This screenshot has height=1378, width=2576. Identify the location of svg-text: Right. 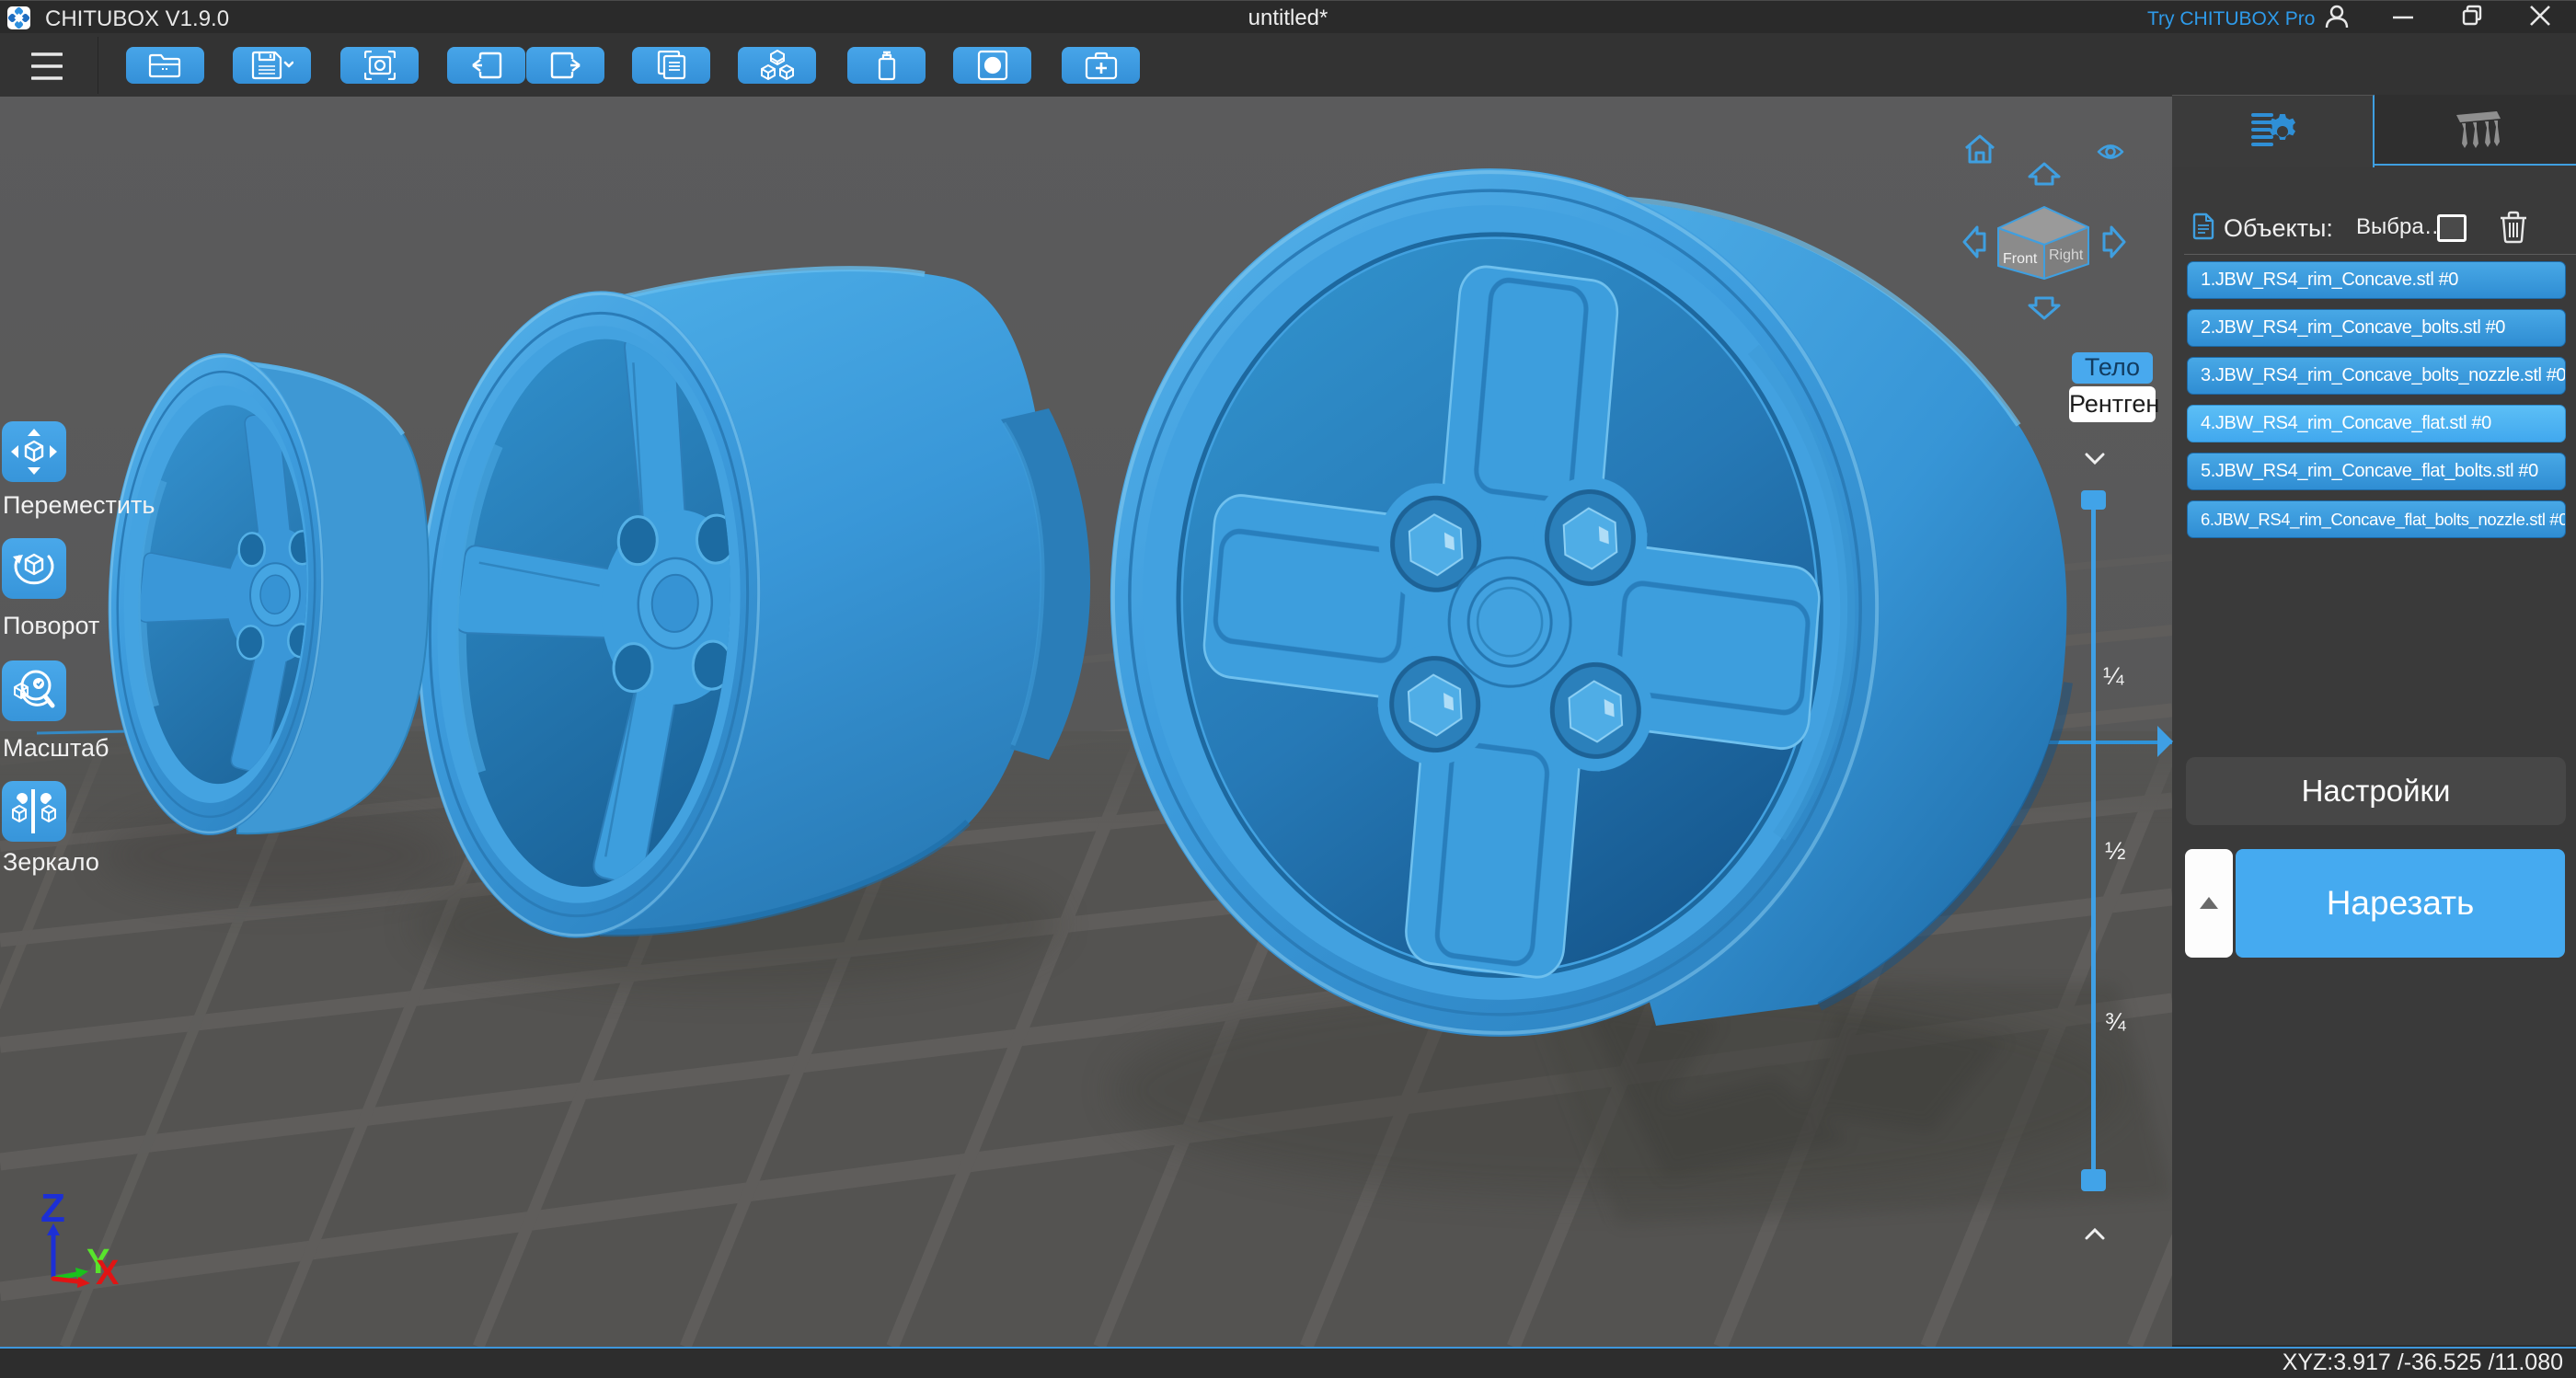
(2066, 255).